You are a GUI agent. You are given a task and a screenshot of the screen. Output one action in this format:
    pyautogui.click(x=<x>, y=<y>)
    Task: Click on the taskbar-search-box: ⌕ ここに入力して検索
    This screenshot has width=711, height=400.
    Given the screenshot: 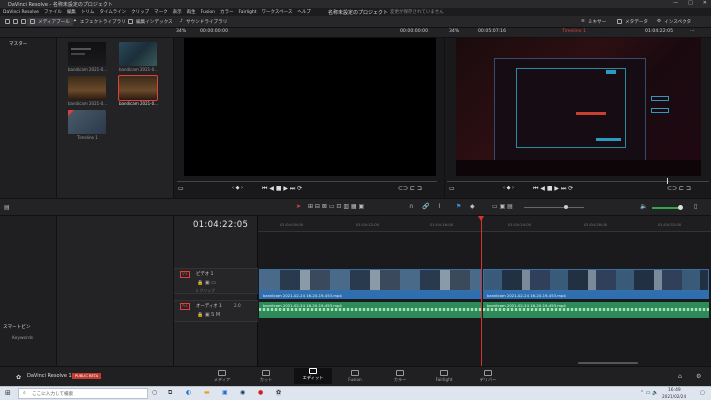 What is the action you would take?
    pyautogui.click(x=83, y=393)
    